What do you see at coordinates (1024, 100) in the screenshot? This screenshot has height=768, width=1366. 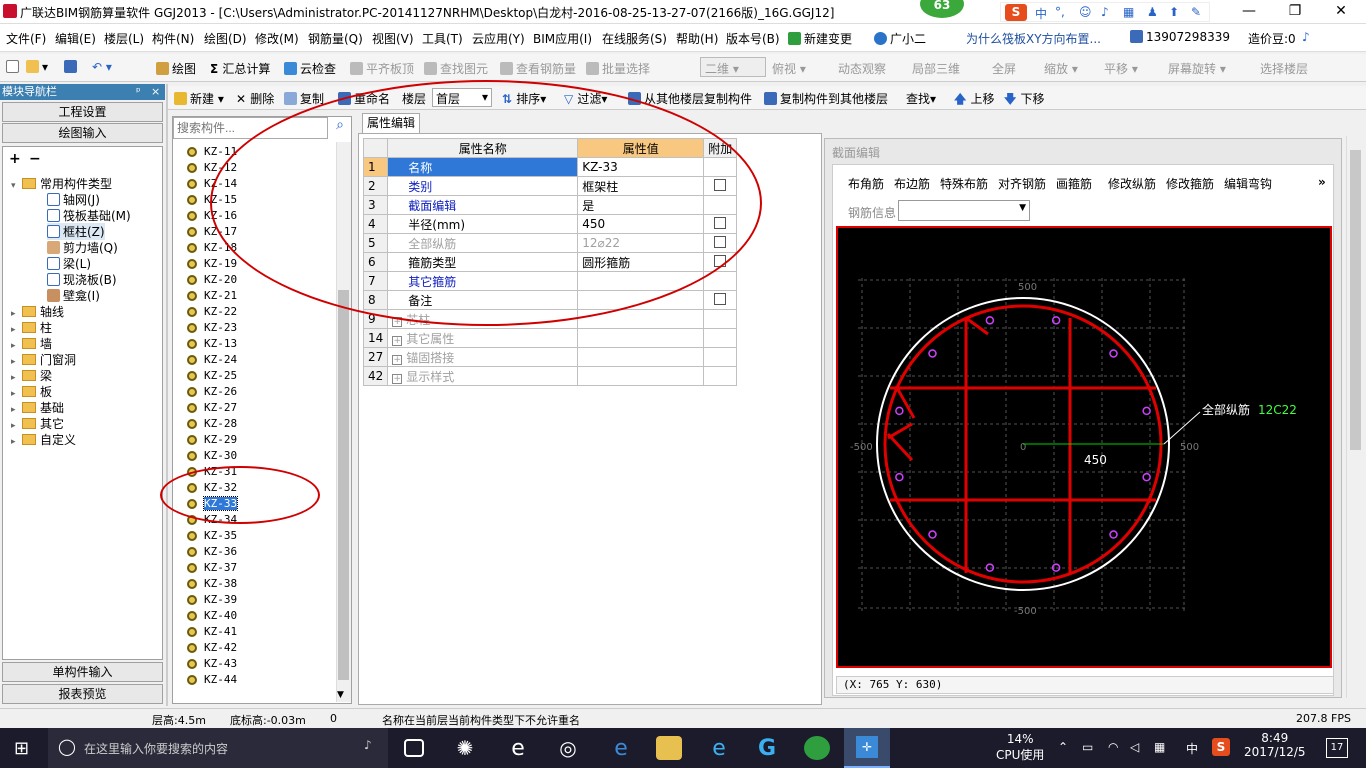 I see `move-down-button: 🡇 下移` at bounding box center [1024, 100].